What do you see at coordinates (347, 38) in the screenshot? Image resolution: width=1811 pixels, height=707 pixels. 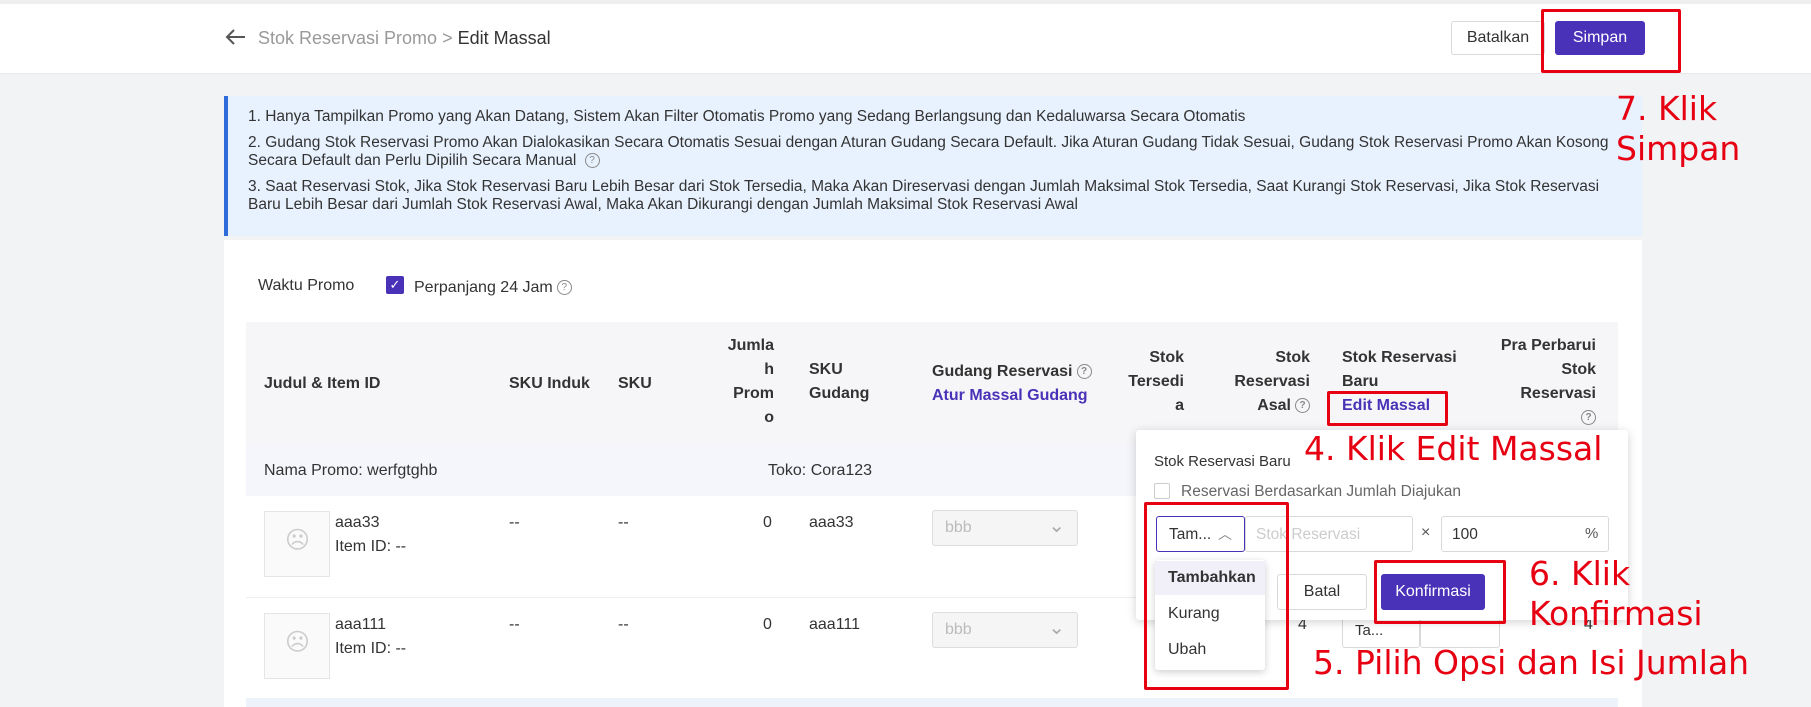 I see `breadcrumb-parent: Stok Reservasi Promo` at bounding box center [347, 38].